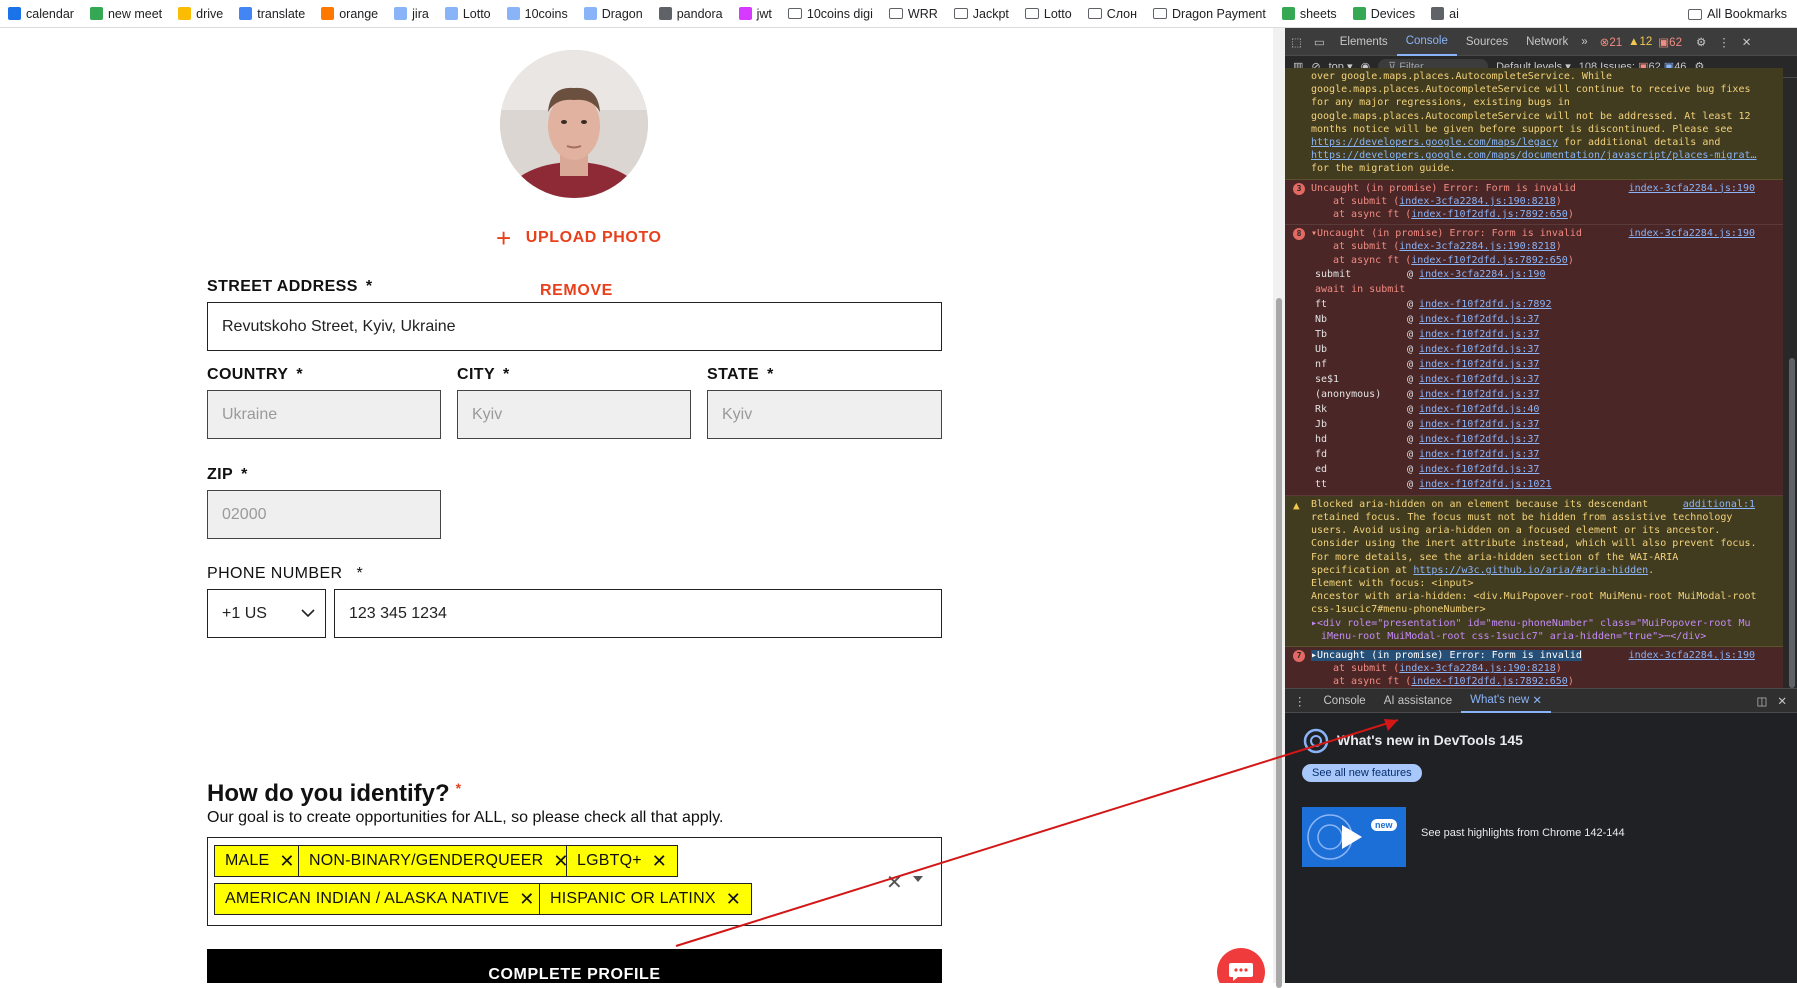 The height and width of the screenshot is (988, 1797). What do you see at coordinates (1112, 13) in the screenshot?
I see `bookmark-item: Слон` at bounding box center [1112, 13].